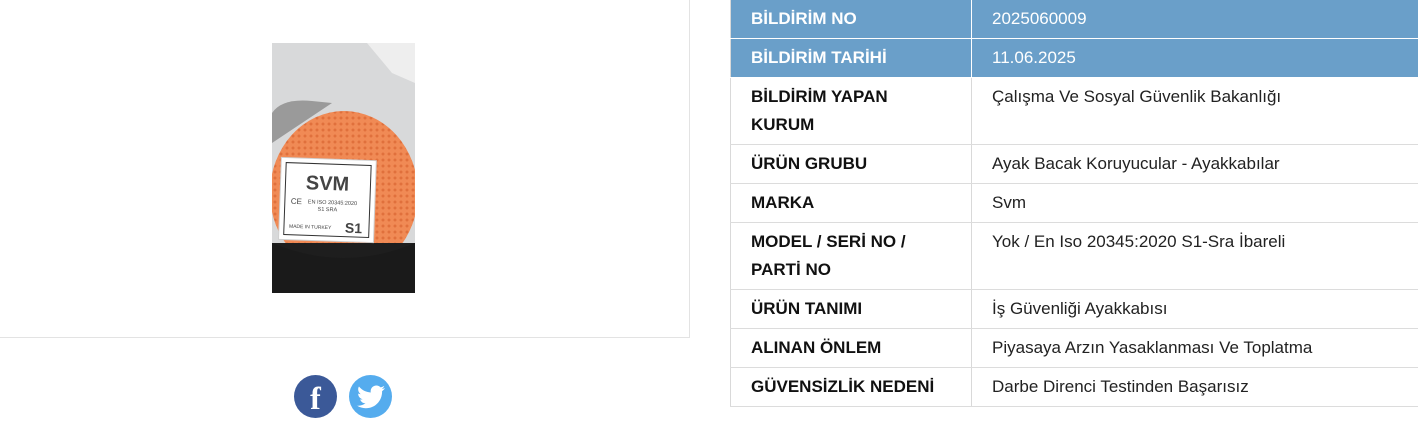 Image resolution: width=1418 pixels, height=423 pixels. I want to click on label-grade: S1, so click(354, 228).